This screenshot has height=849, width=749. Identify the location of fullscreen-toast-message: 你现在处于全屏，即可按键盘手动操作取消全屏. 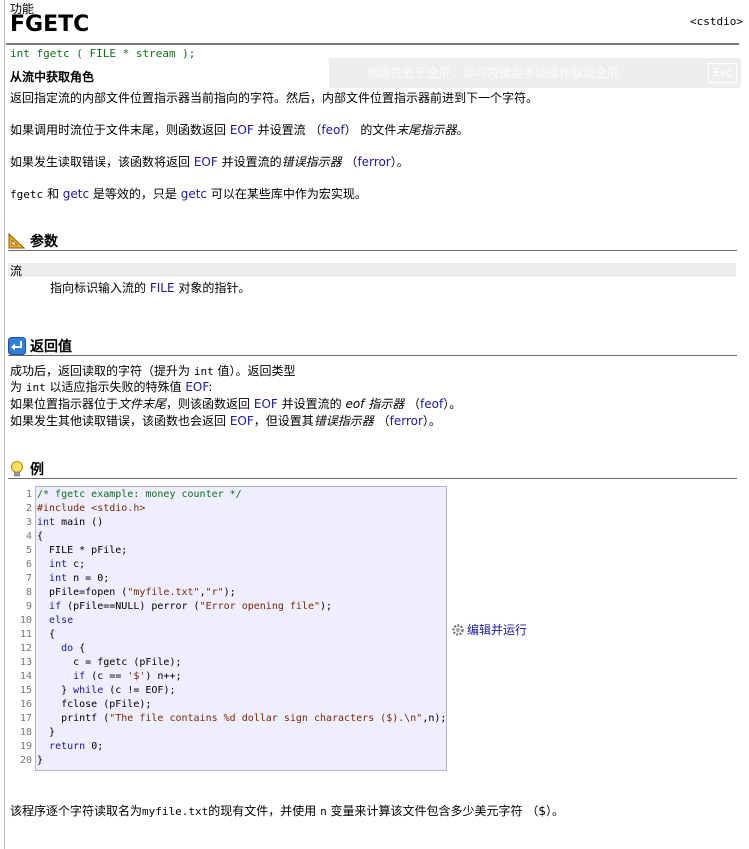
(493, 73).